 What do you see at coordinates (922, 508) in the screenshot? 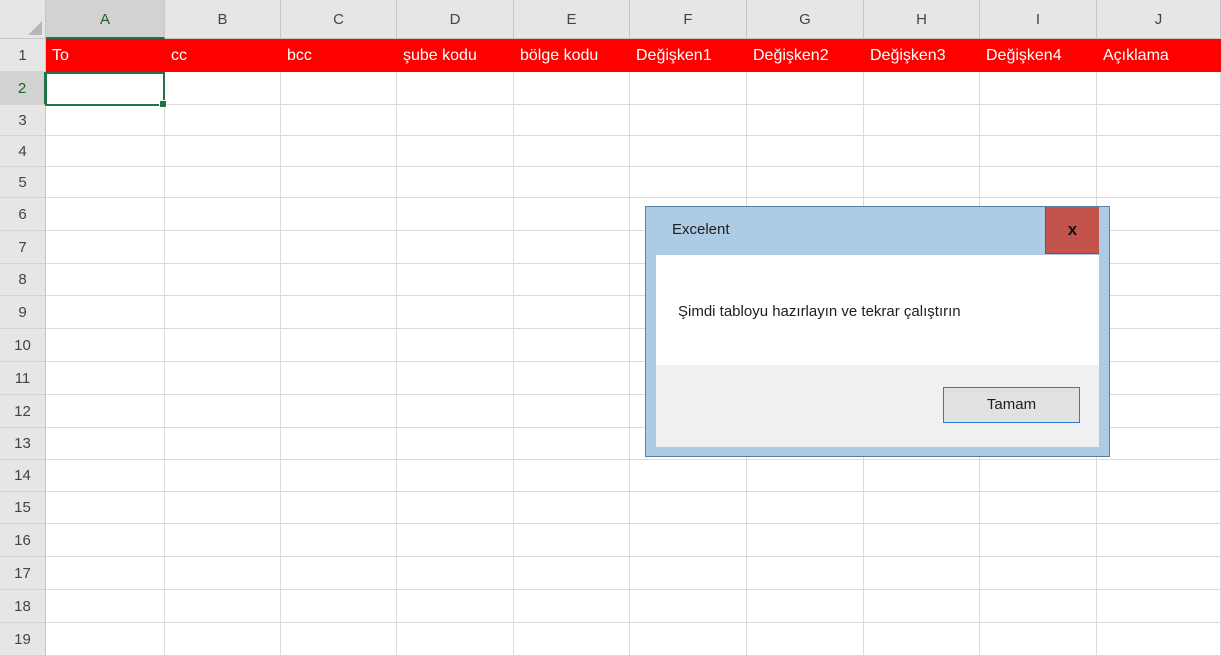
I see `cell-h15` at bounding box center [922, 508].